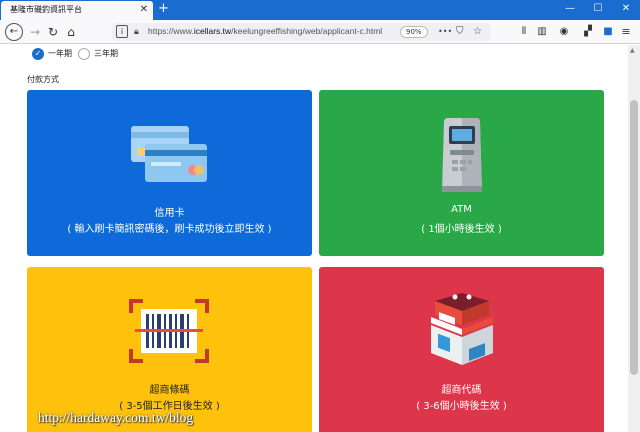  Describe the element at coordinates (35, 32) in the screenshot. I see `forward-button: →` at that location.